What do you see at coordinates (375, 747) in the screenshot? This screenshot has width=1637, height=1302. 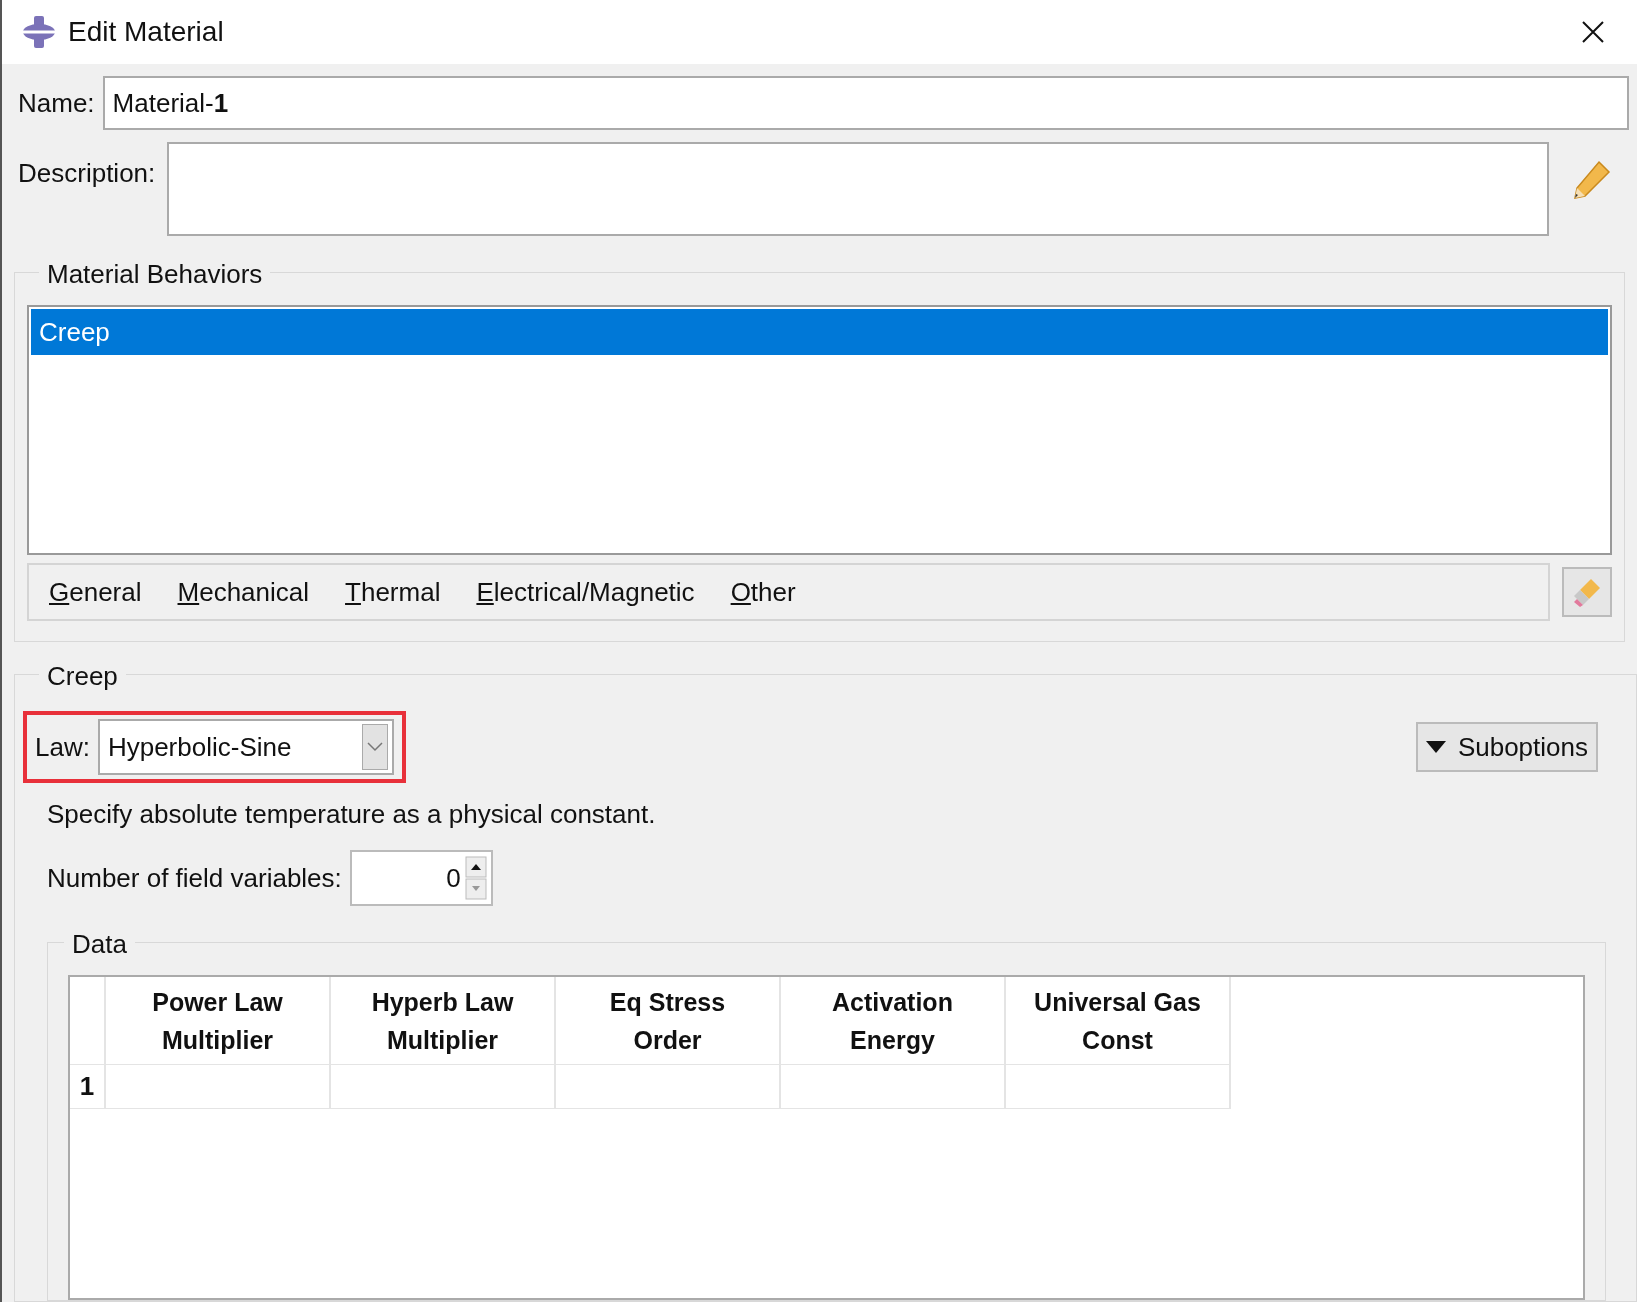 I see `chevron-down-icon` at bounding box center [375, 747].